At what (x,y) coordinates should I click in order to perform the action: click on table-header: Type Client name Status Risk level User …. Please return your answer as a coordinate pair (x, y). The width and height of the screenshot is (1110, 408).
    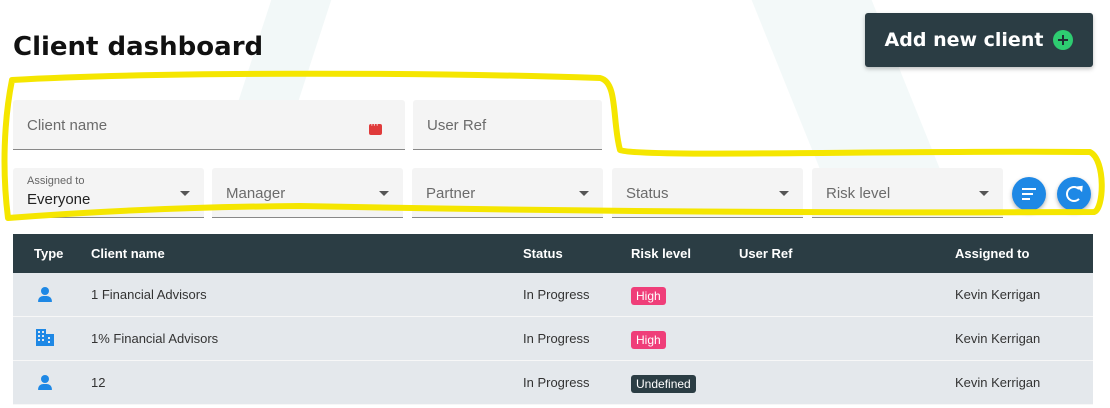
    Looking at the image, I should click on (553, 253).